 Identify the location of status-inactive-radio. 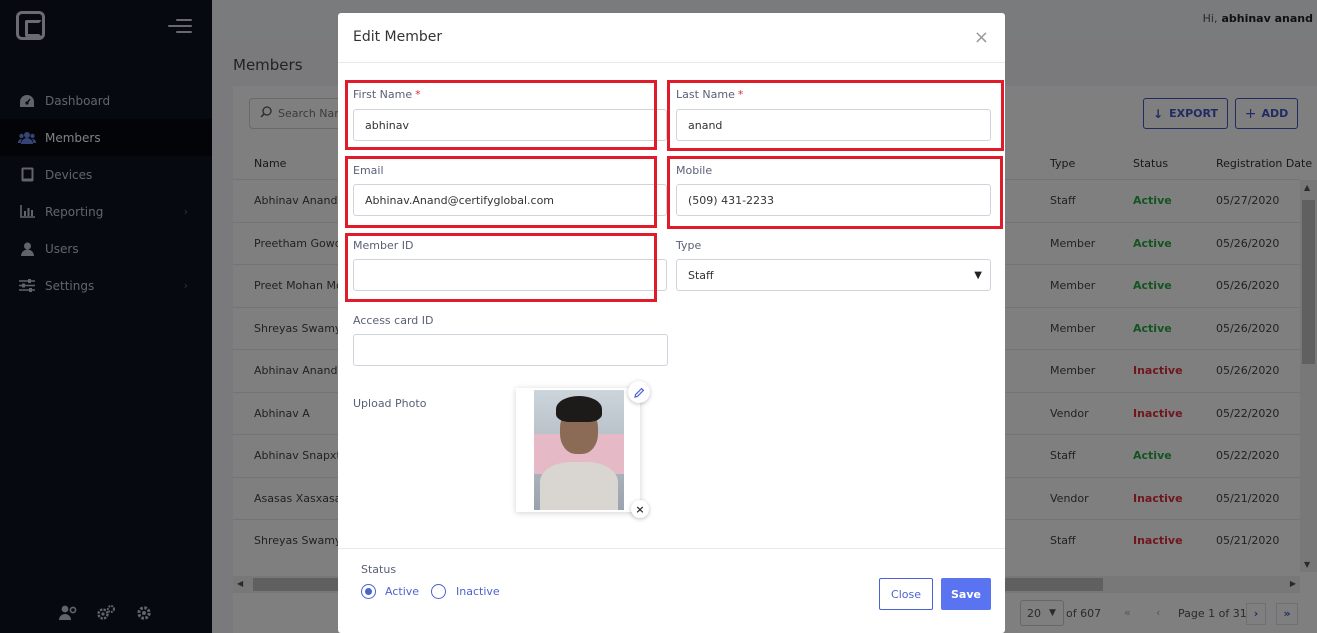
(438, 591).